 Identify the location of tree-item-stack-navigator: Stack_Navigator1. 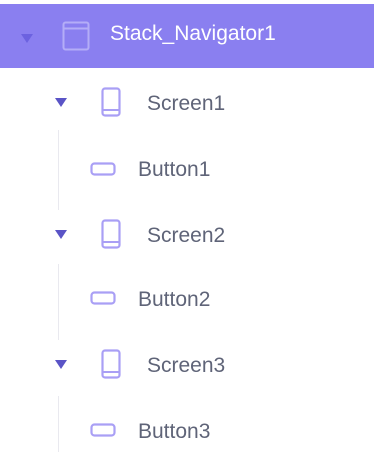
(187, 36).